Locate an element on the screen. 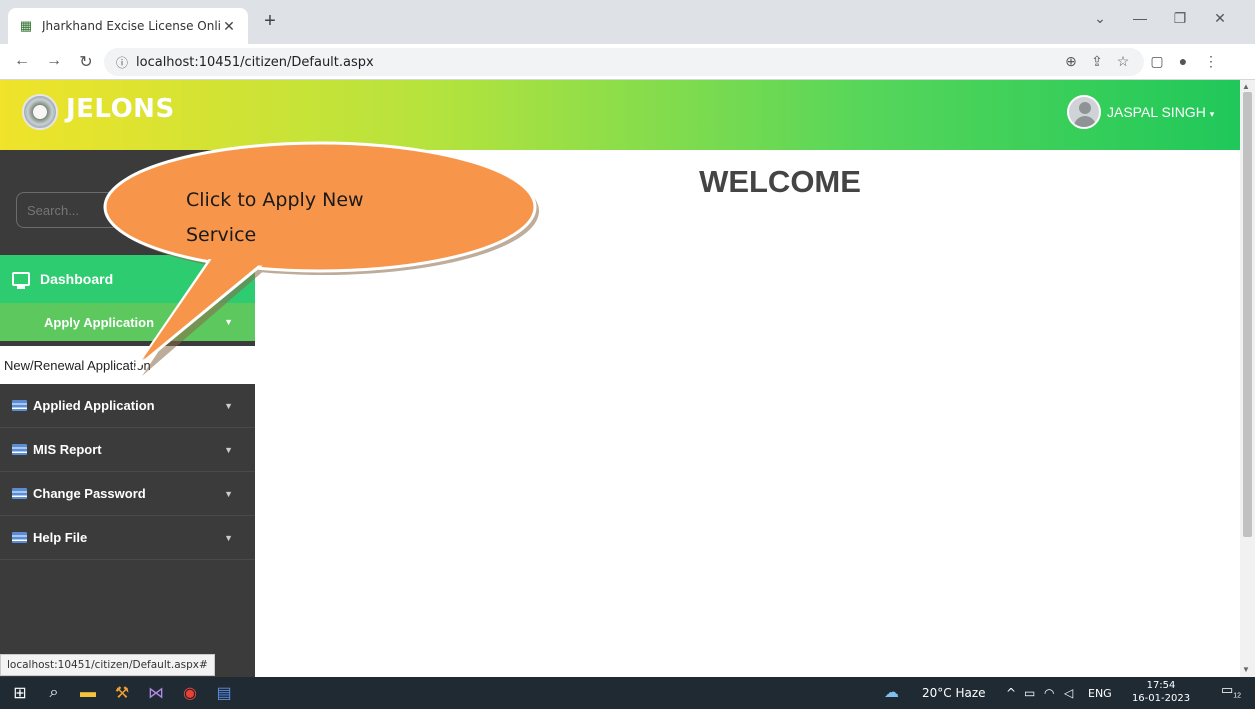 This screenshot has width=1255, height=709. monitor-icon is located at coordinates (21, 280).